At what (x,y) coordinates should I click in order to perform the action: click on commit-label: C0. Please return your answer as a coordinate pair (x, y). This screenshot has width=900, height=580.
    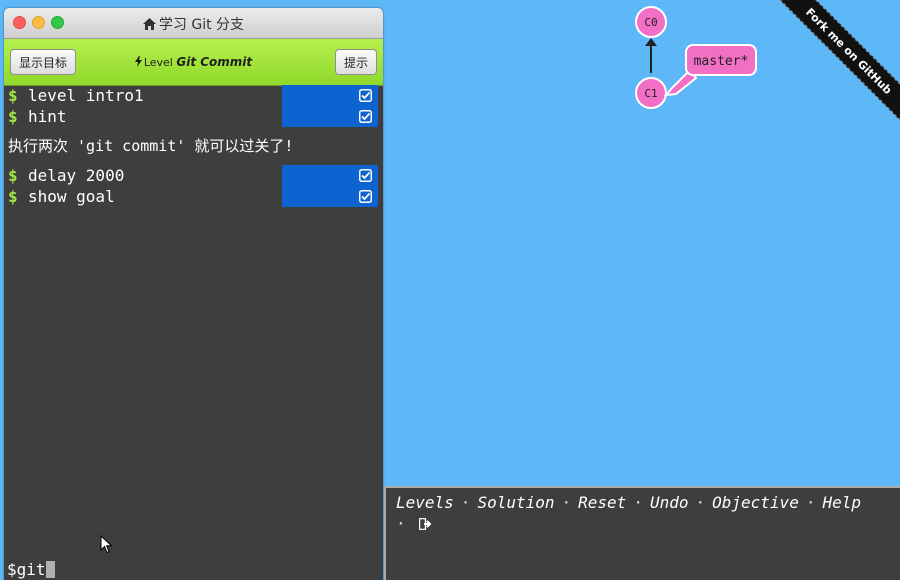
    Looking at the image, I should click on (650, 22).